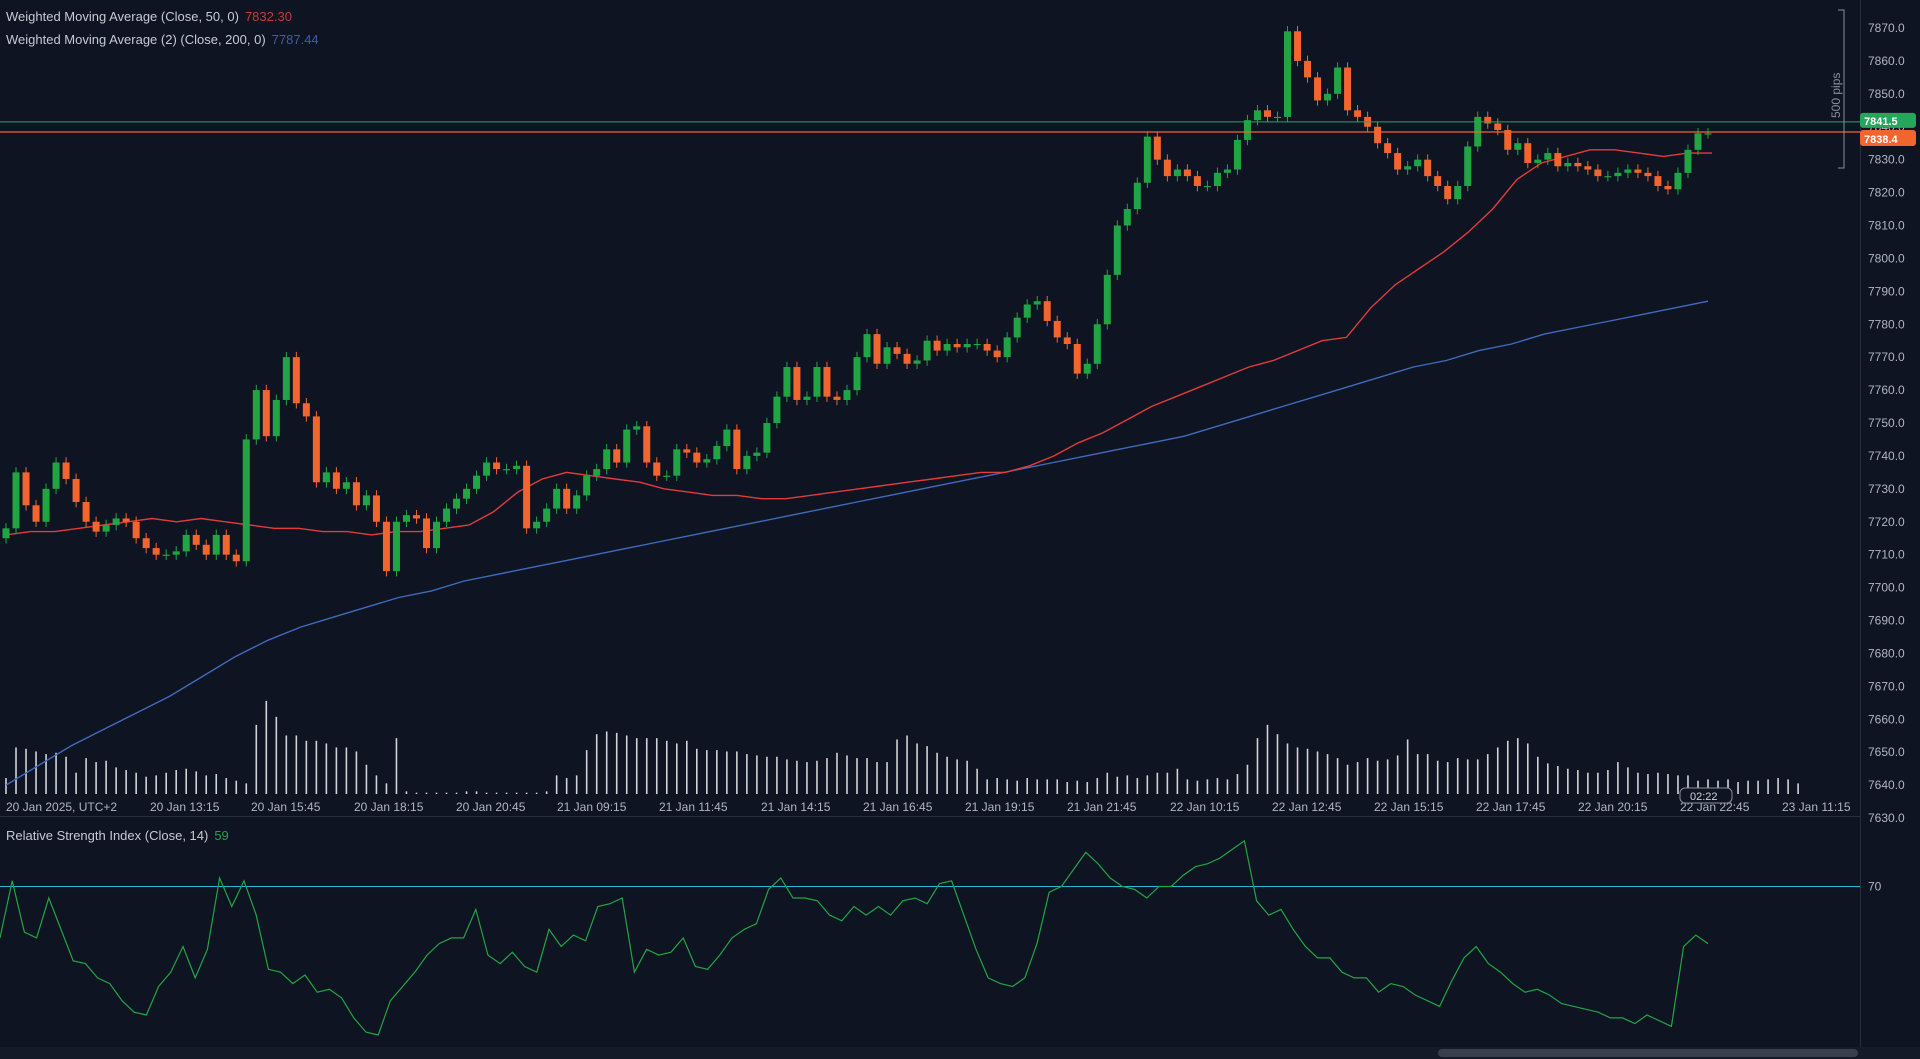  I want to click on time-axis-tick: 22 Jan 17:45, so click(1511, 807).